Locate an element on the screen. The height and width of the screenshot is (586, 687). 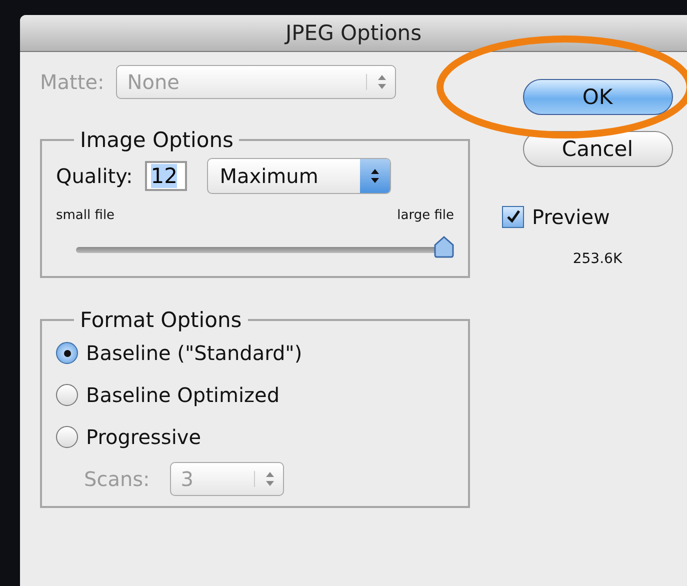
radio-label: Baseline Optimized is located at coordinates (183, 395).